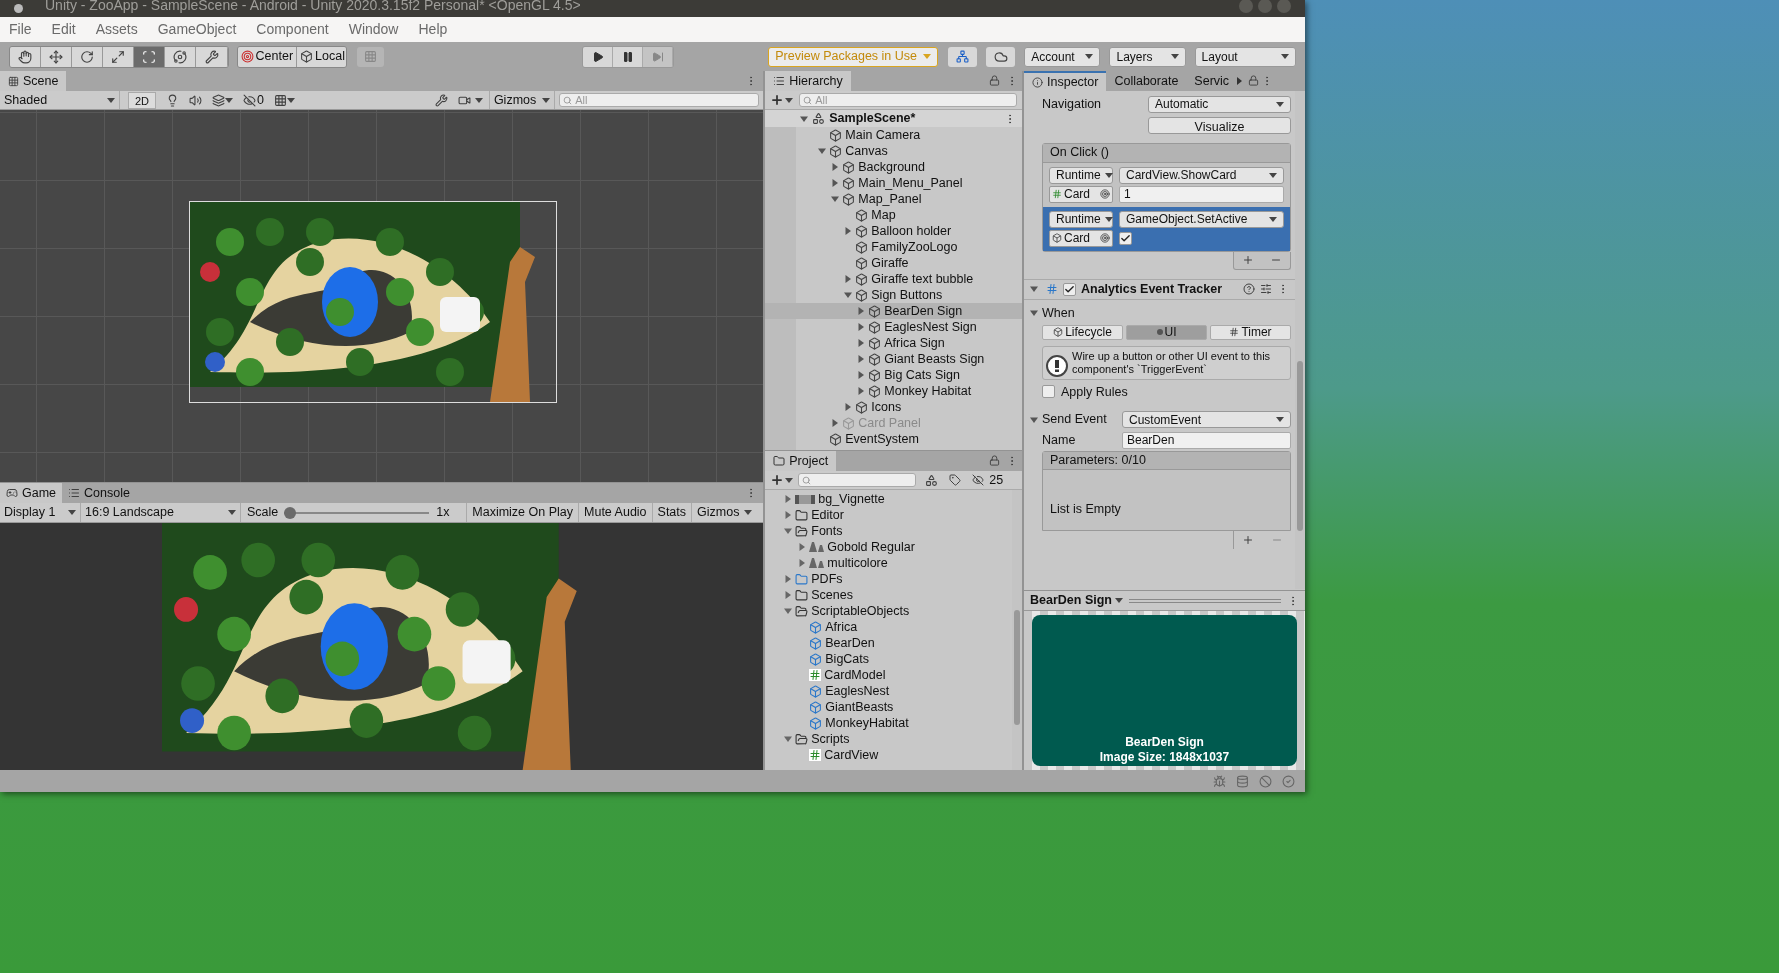  I want to click on project-tab: Project, so click(801, 461).